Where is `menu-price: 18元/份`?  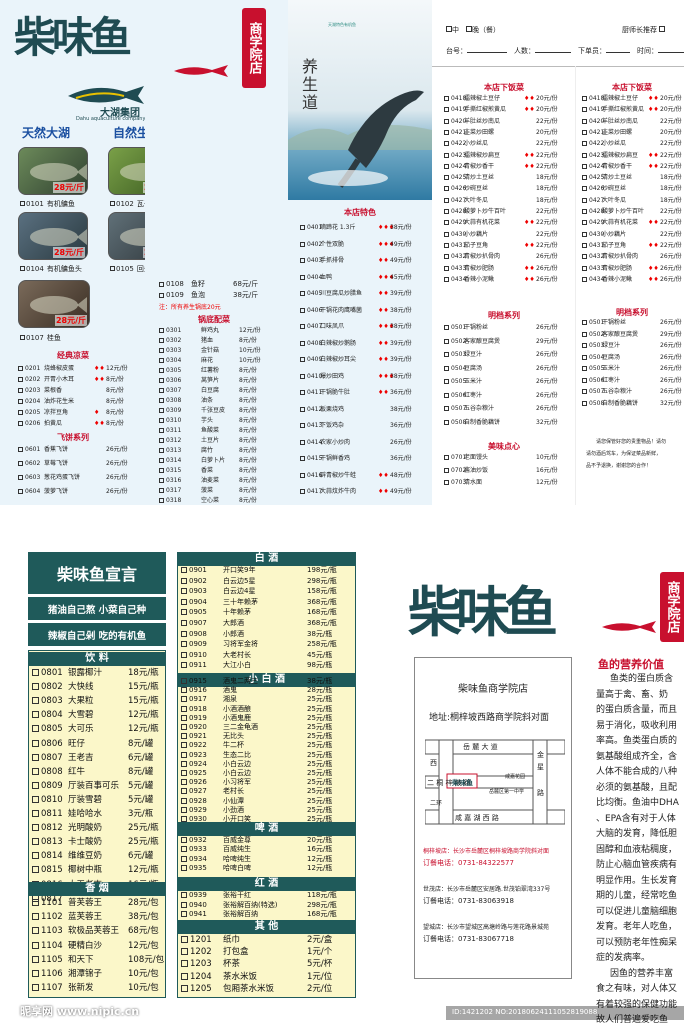
menu-price: 18元/份 is located at coordinates (547, 200).